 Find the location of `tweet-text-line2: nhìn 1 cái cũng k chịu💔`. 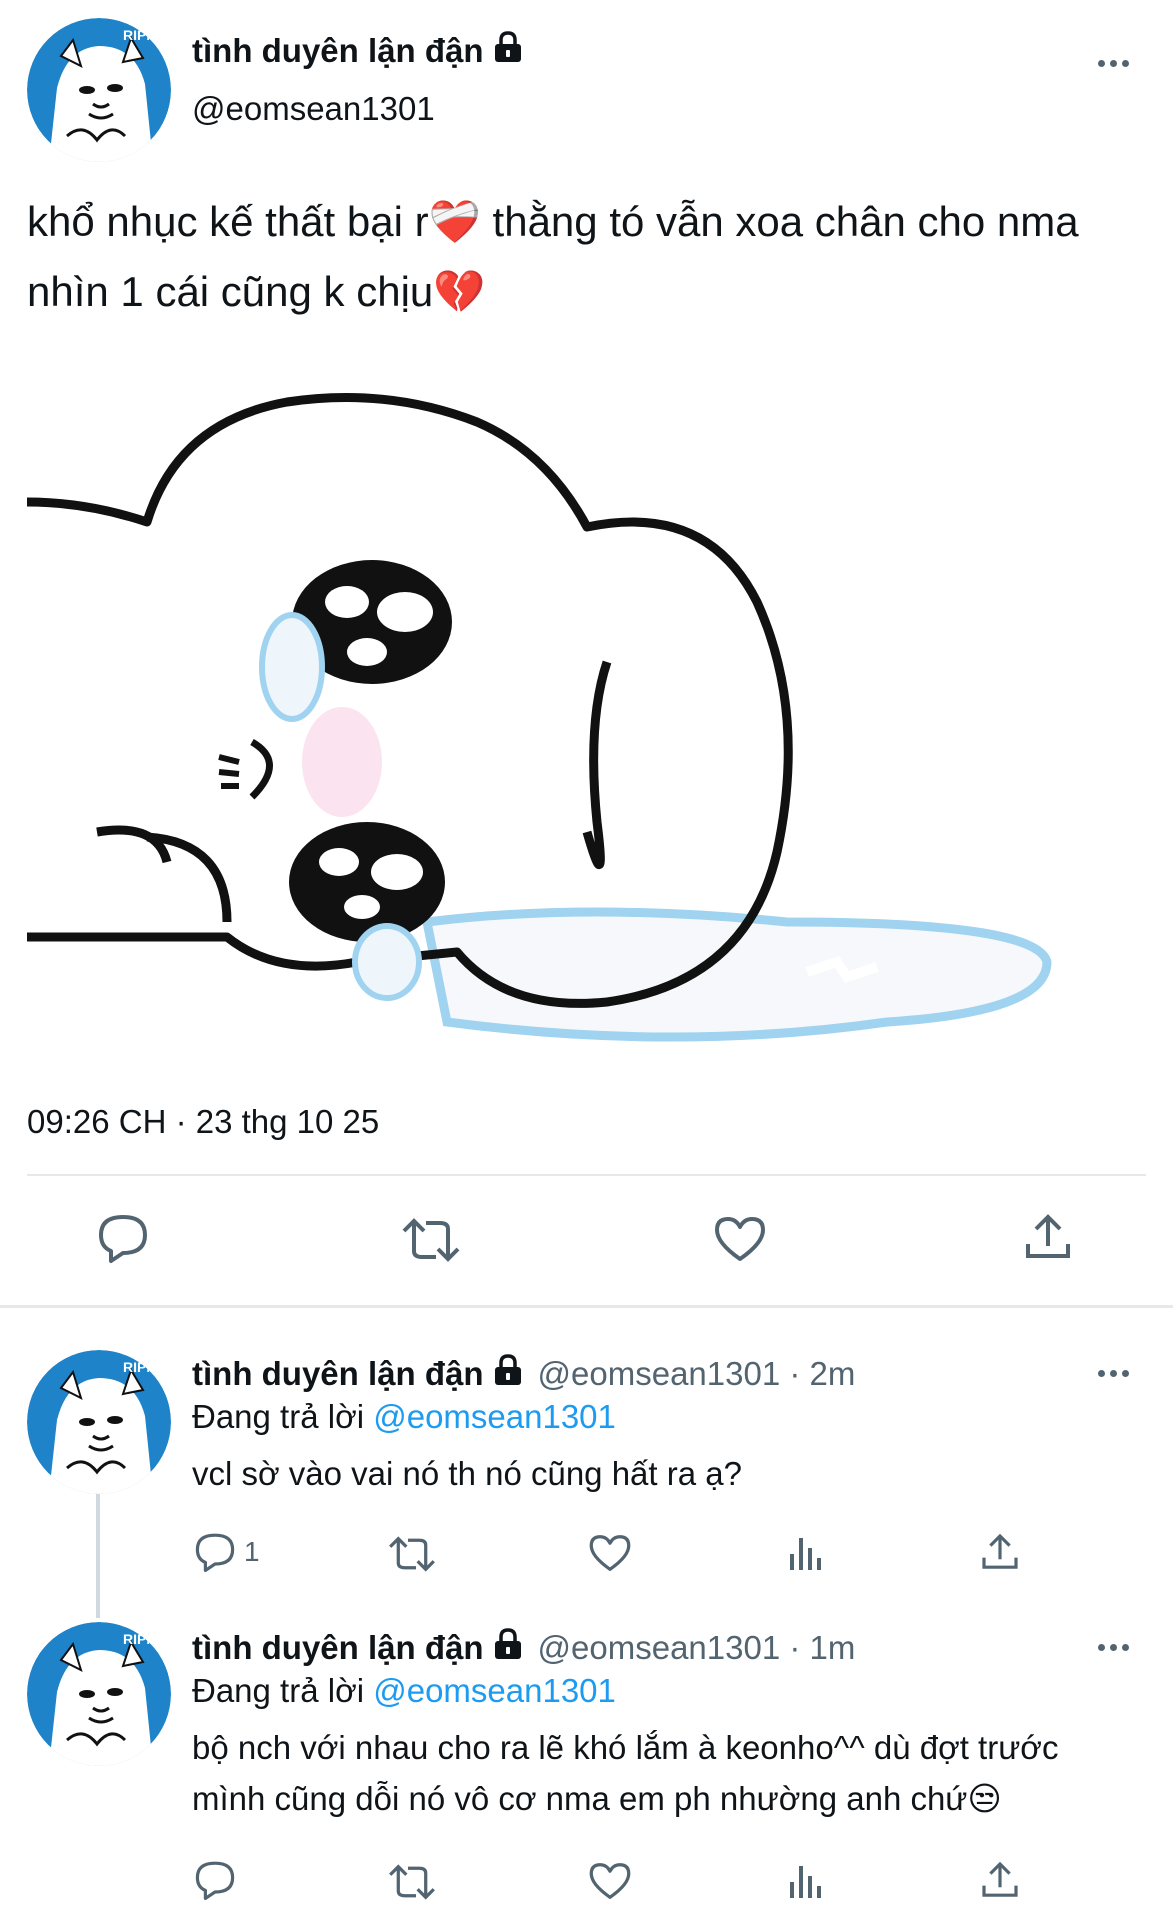

tweet-text-line2: nhìn 1 cái cũng k chịu💔 is located at coordinates (256, 291).